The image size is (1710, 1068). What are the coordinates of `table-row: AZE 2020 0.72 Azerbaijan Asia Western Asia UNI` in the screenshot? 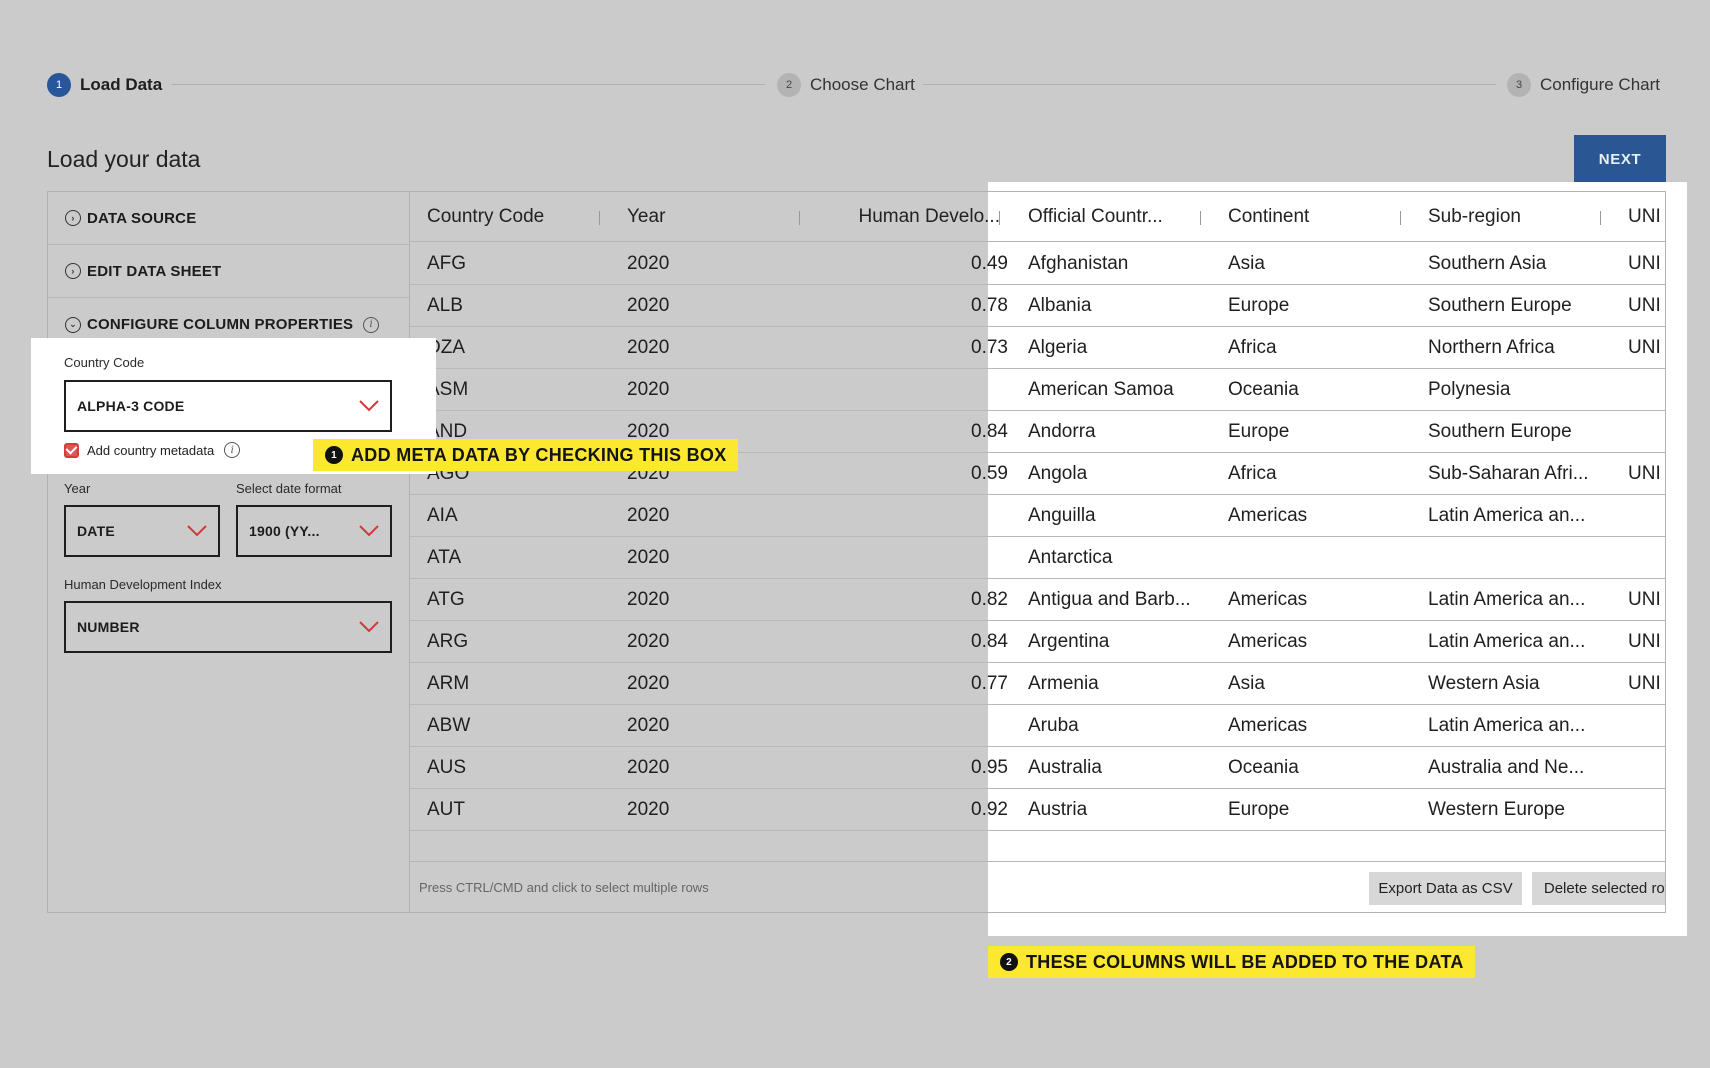 It's located at (1037, 835).